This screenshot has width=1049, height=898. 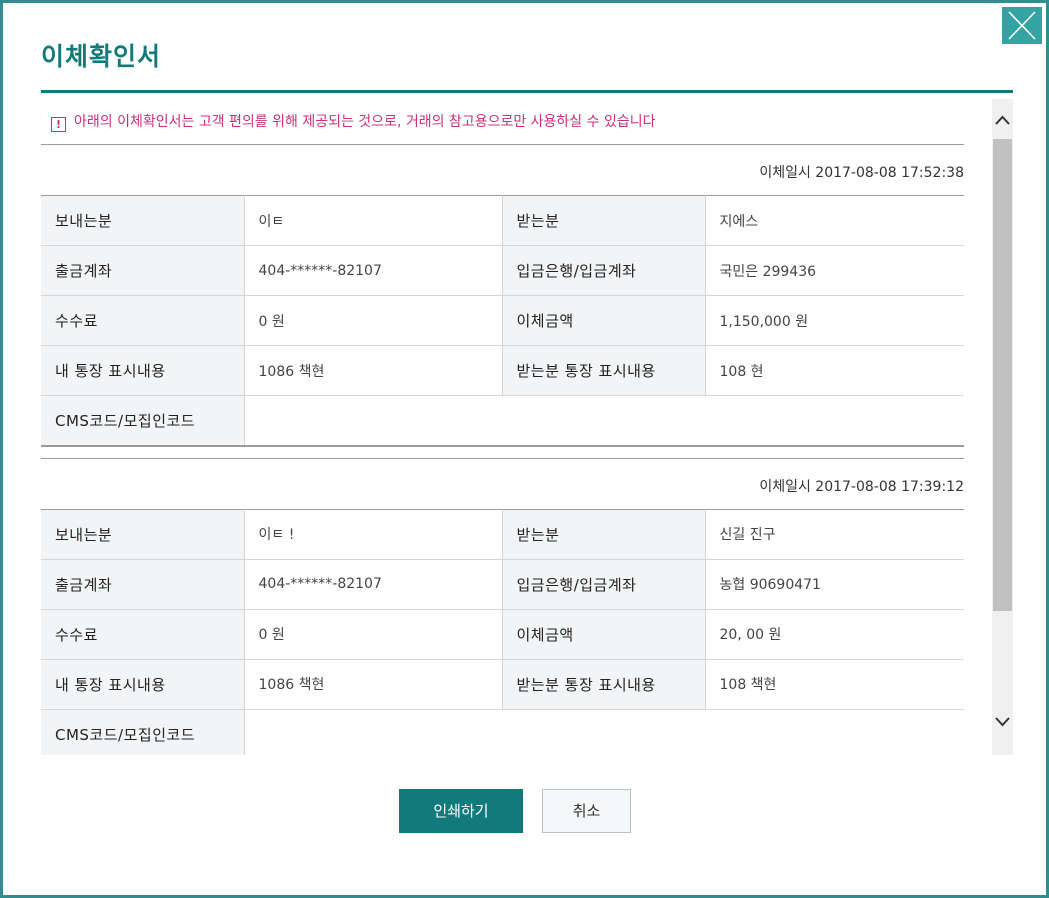 I want to click on table-row: 내 통장 표시내용 1086 책현 받는분 통장 표시내용 108 책현, so click(x=502, y=684).